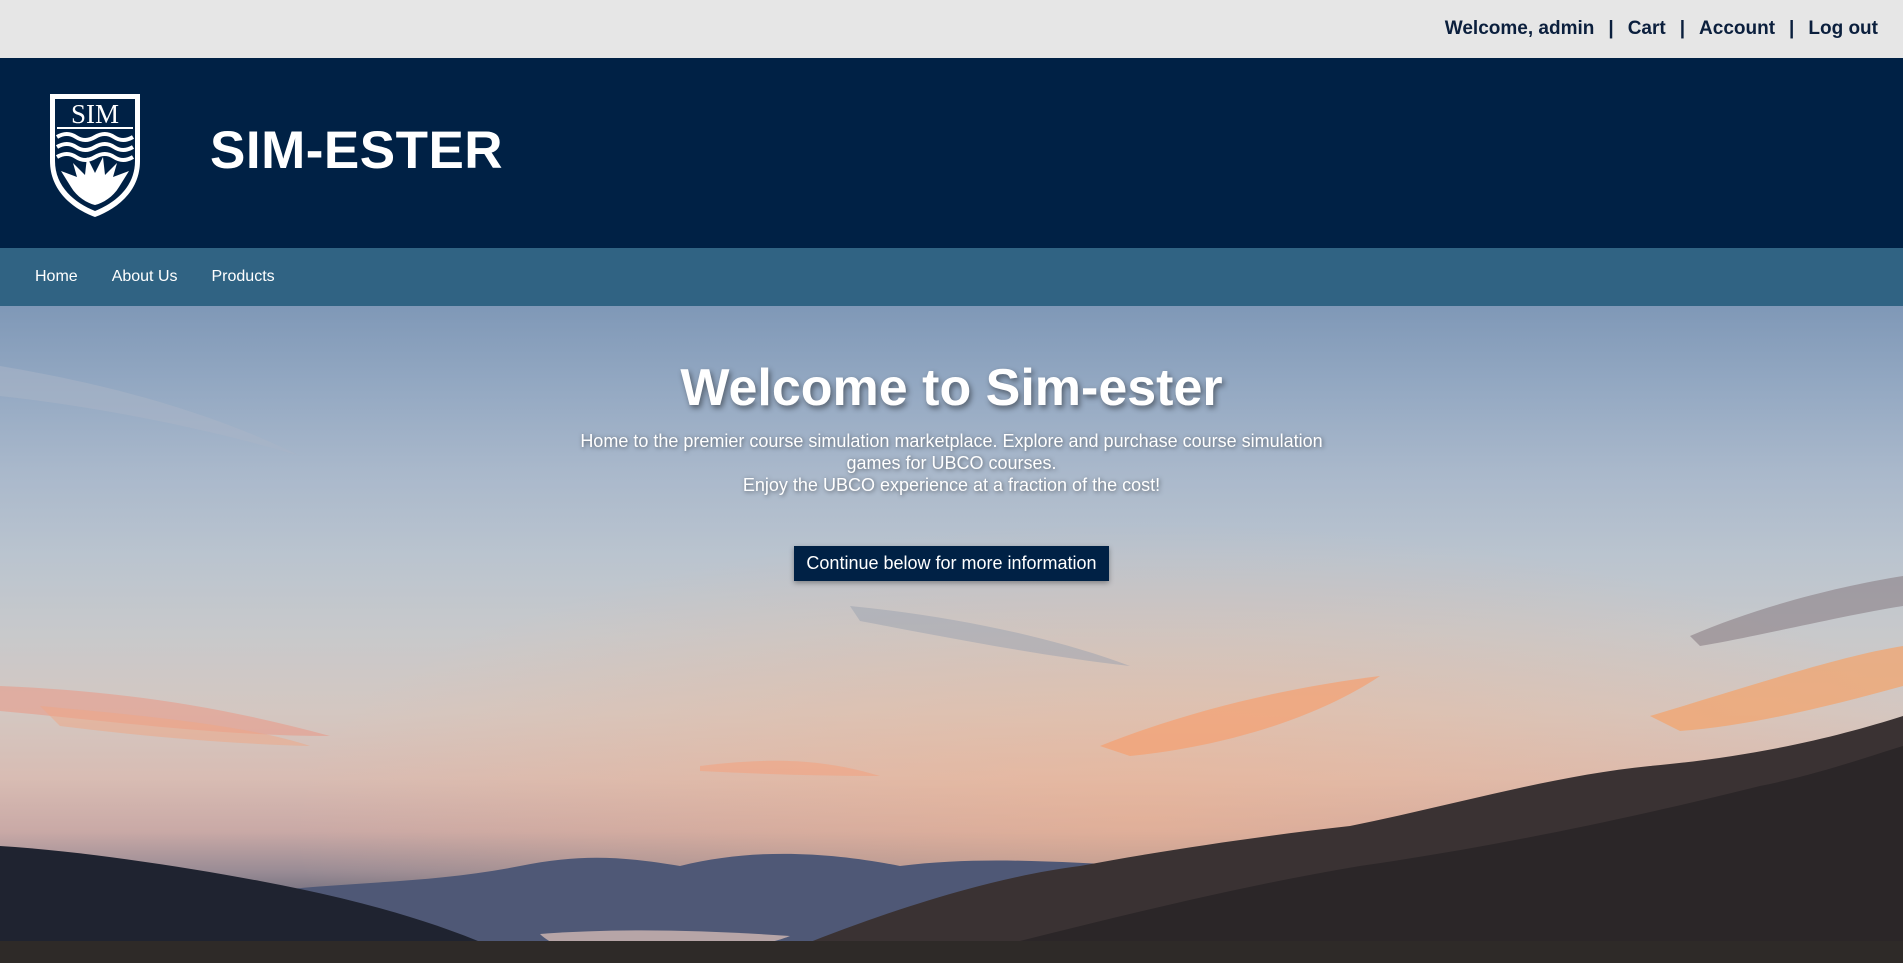  I want to click on continue-button: Continue below for more information, so click(951, 563).